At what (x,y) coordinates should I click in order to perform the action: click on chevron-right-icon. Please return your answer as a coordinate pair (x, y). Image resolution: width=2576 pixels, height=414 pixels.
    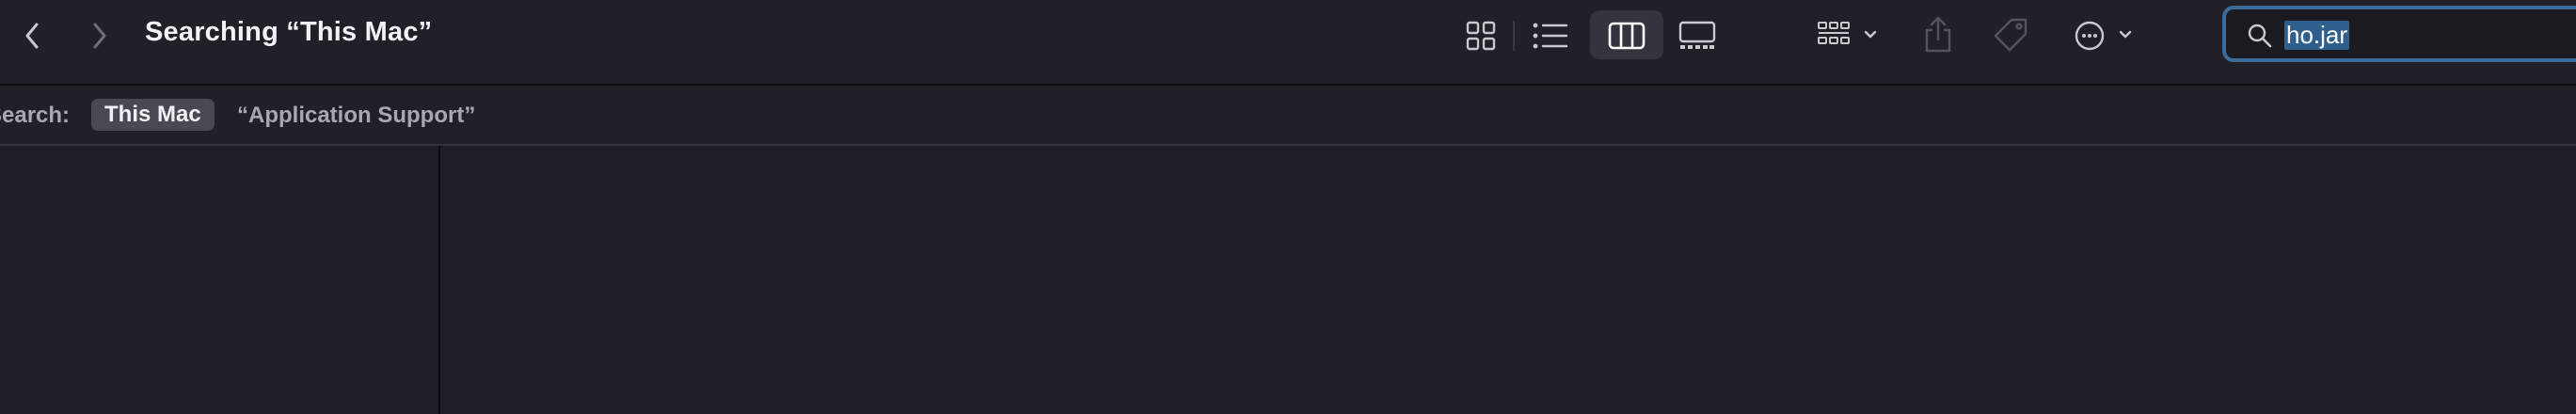
    Looking at the image, I should click on (99, 36).